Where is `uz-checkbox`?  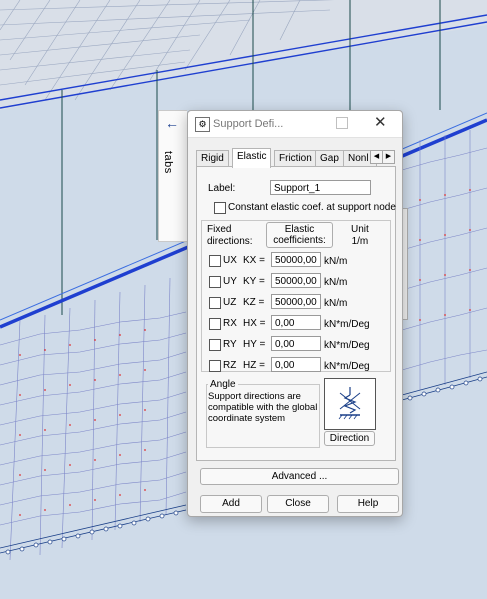 uz-checkbox is located at coordinates (215, 303).